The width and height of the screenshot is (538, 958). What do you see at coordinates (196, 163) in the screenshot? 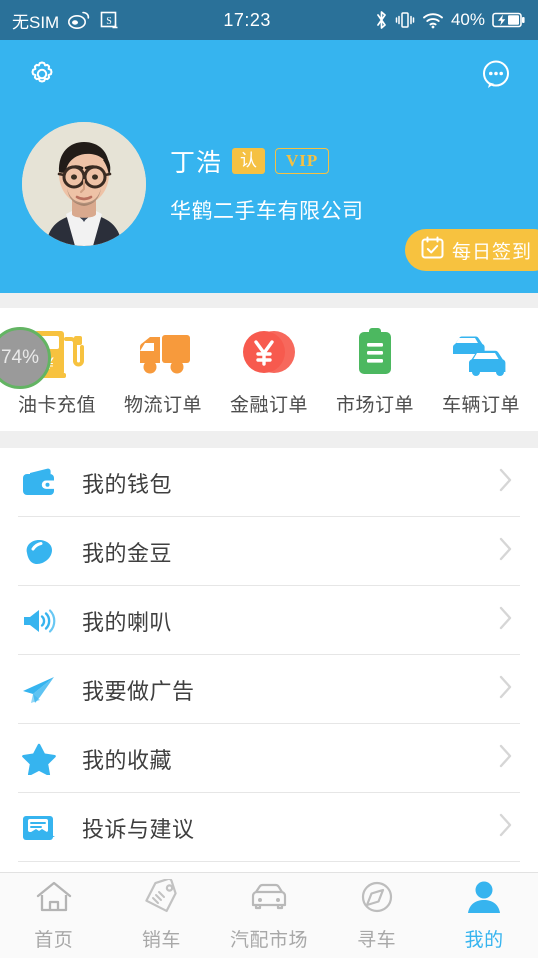
I see `user-name: 丁浩` at bounding box center [196, 163].